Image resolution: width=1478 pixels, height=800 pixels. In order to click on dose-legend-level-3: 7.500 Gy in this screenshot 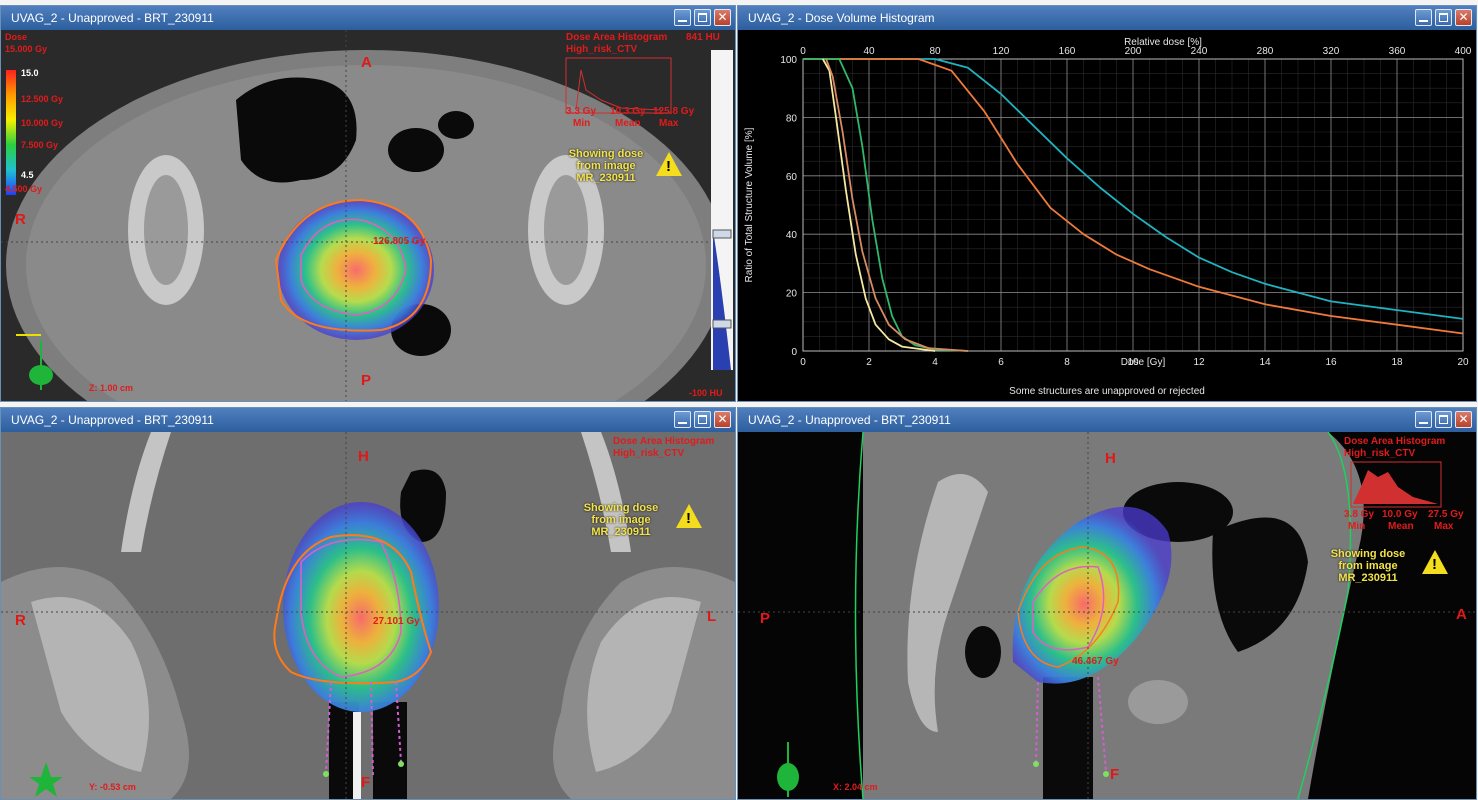, I will do `click(40, 145)`.